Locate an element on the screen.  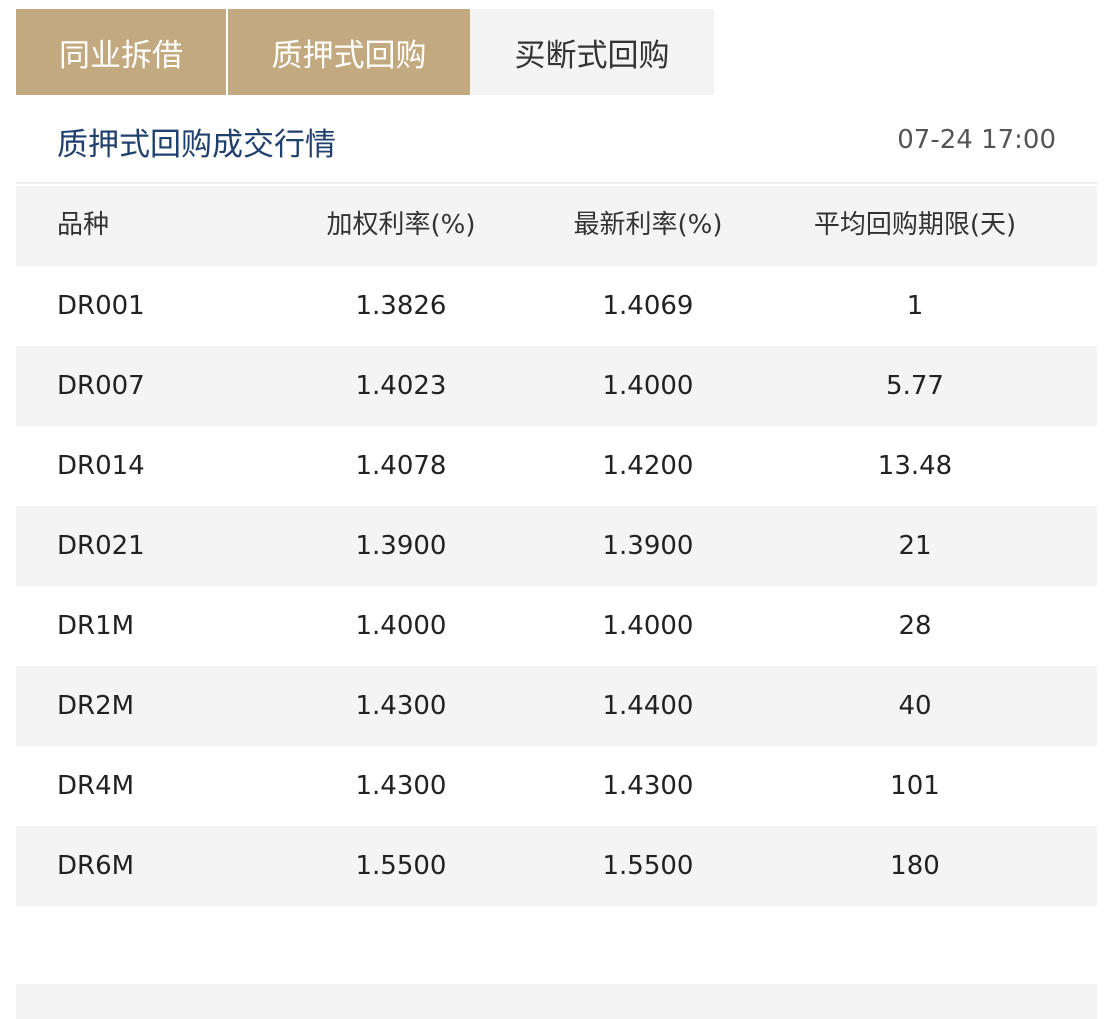
avg-term-cell: 180 is located at coordinates (915, 866).